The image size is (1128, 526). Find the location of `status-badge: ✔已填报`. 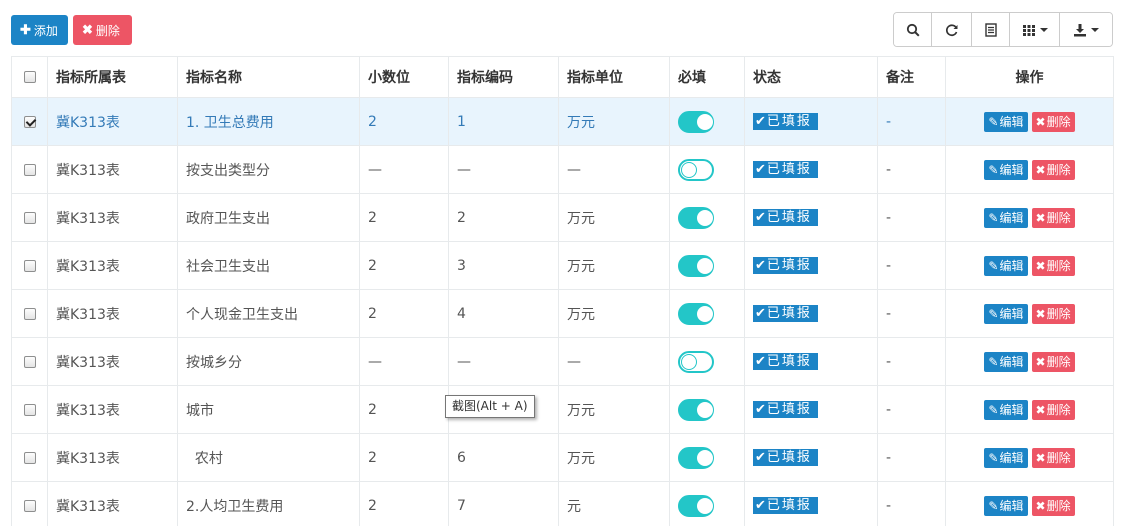

status-badge: ✔已填报 is located at coordinates (785, 457).